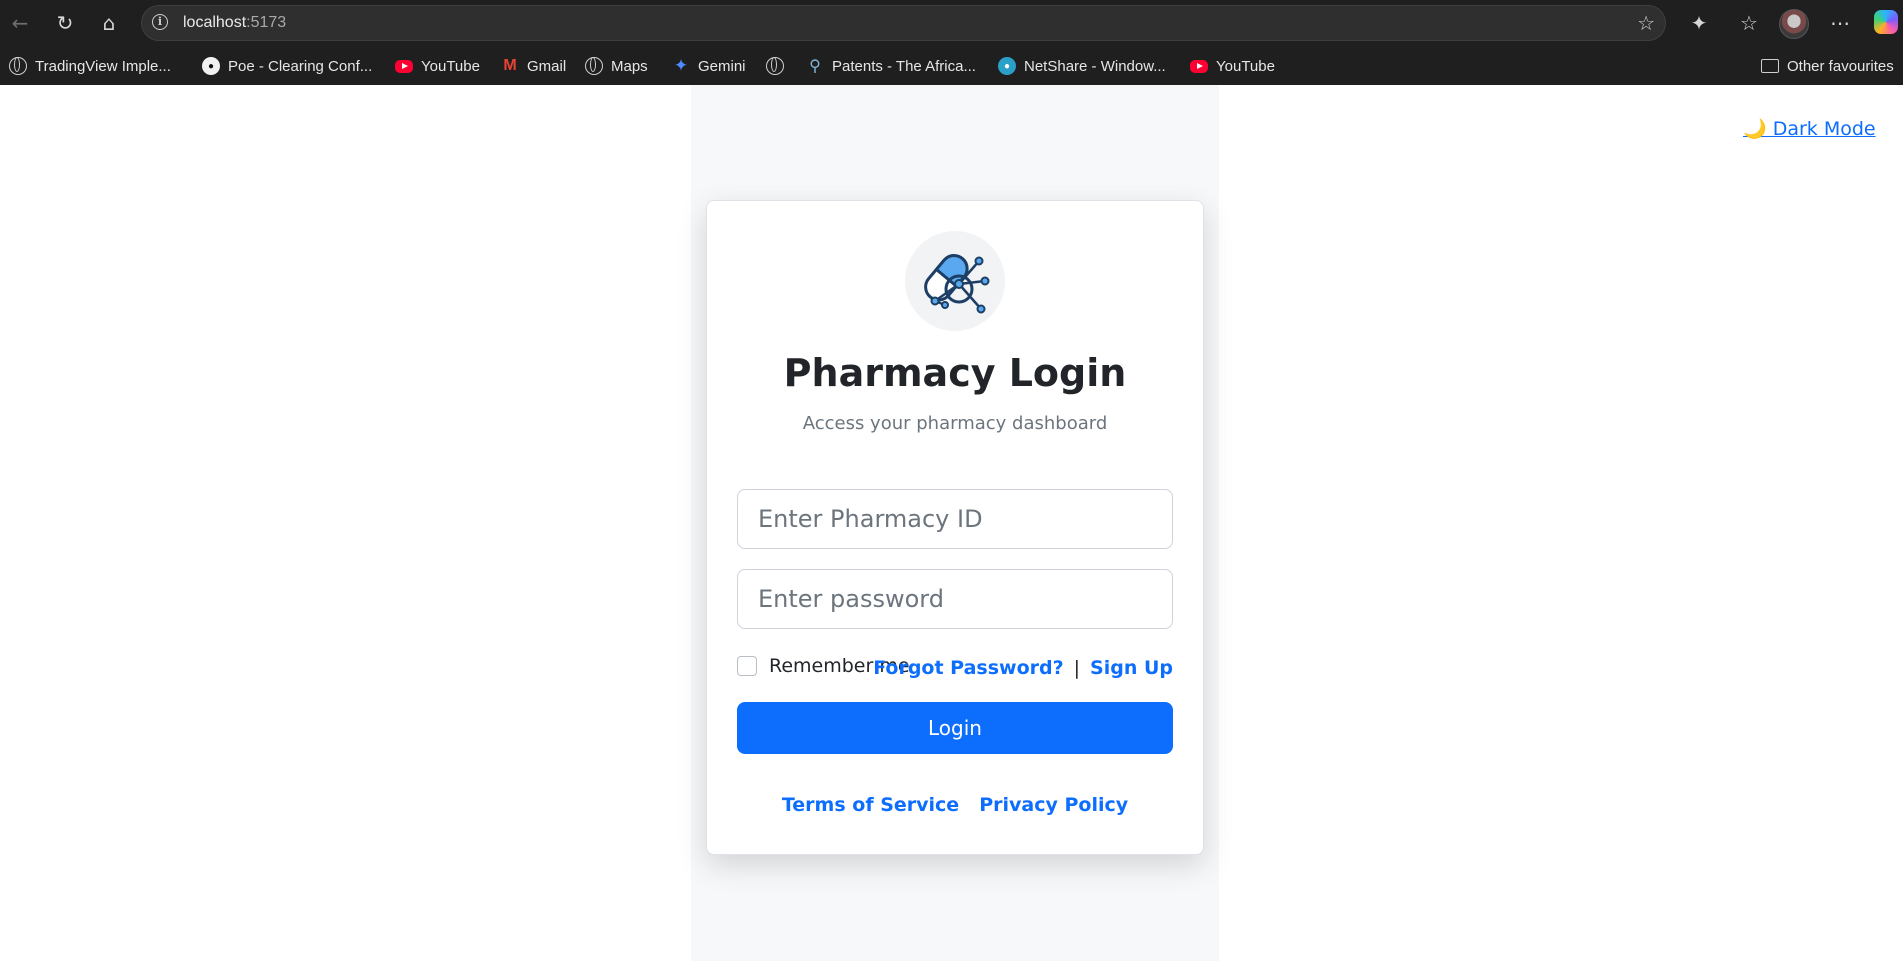  What do you see at coordinates (1053, 805) in the screenshot?
I see `privacy-policy-link: Privacy Policy` at bounding box center [1053, 805].